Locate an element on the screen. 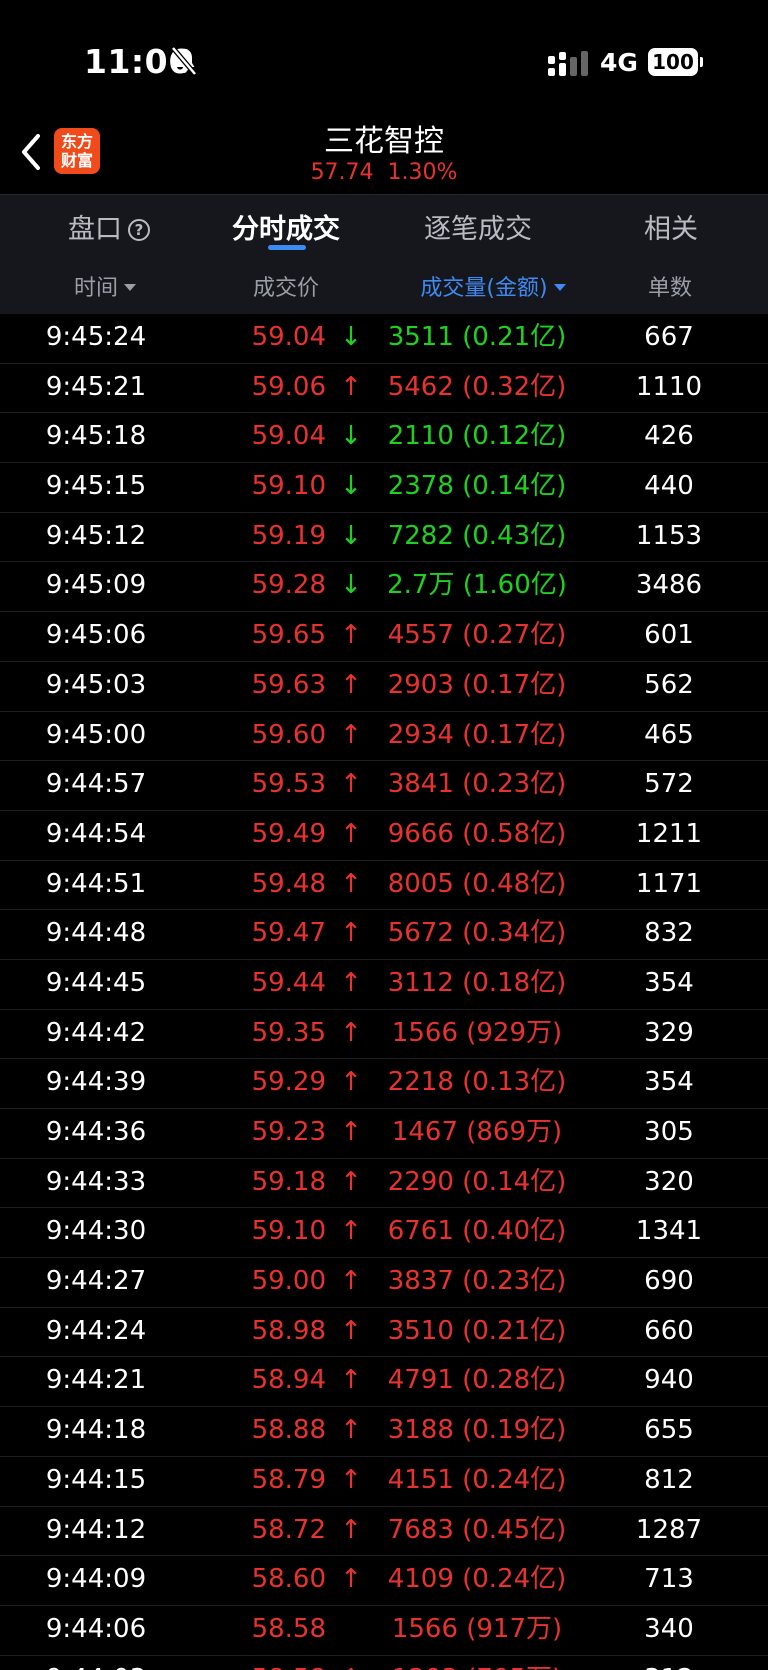  trade-row: 9:44:27 59.00 ↑ 3837 (0.23亿) 690 is located at coordinates (384, 1283).